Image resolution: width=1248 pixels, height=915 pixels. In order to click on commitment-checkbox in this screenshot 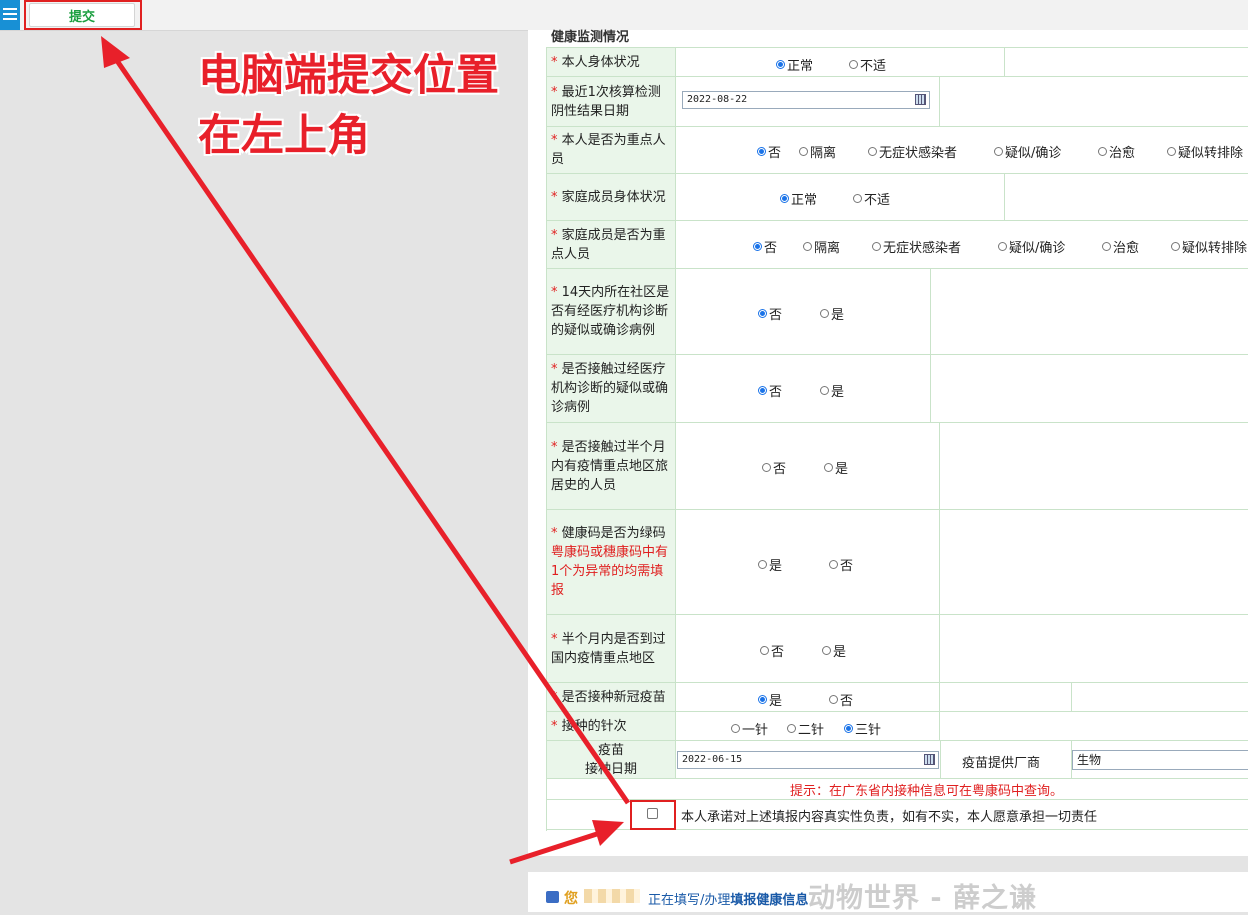, I will do `click(652, 813)`.